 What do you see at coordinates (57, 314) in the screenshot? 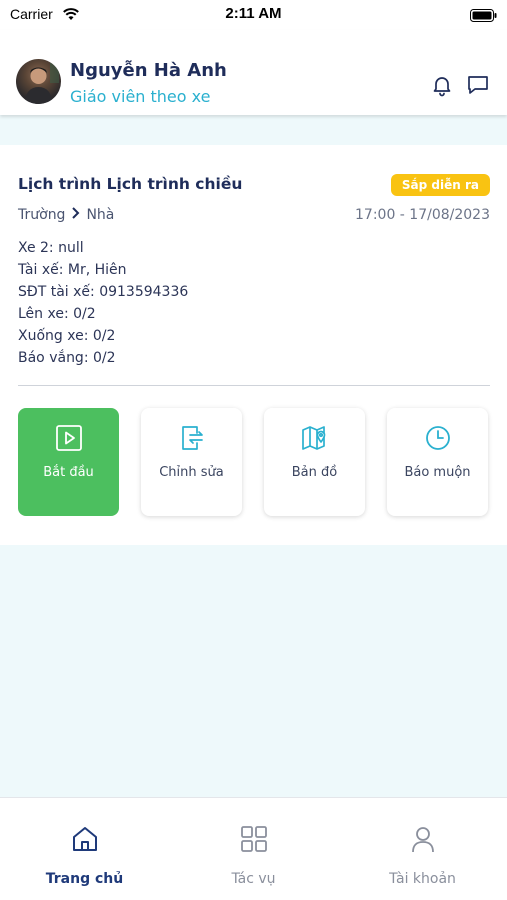
I see `boarding-count: Lên xe: 0/2` at bounding box center [57, 314].